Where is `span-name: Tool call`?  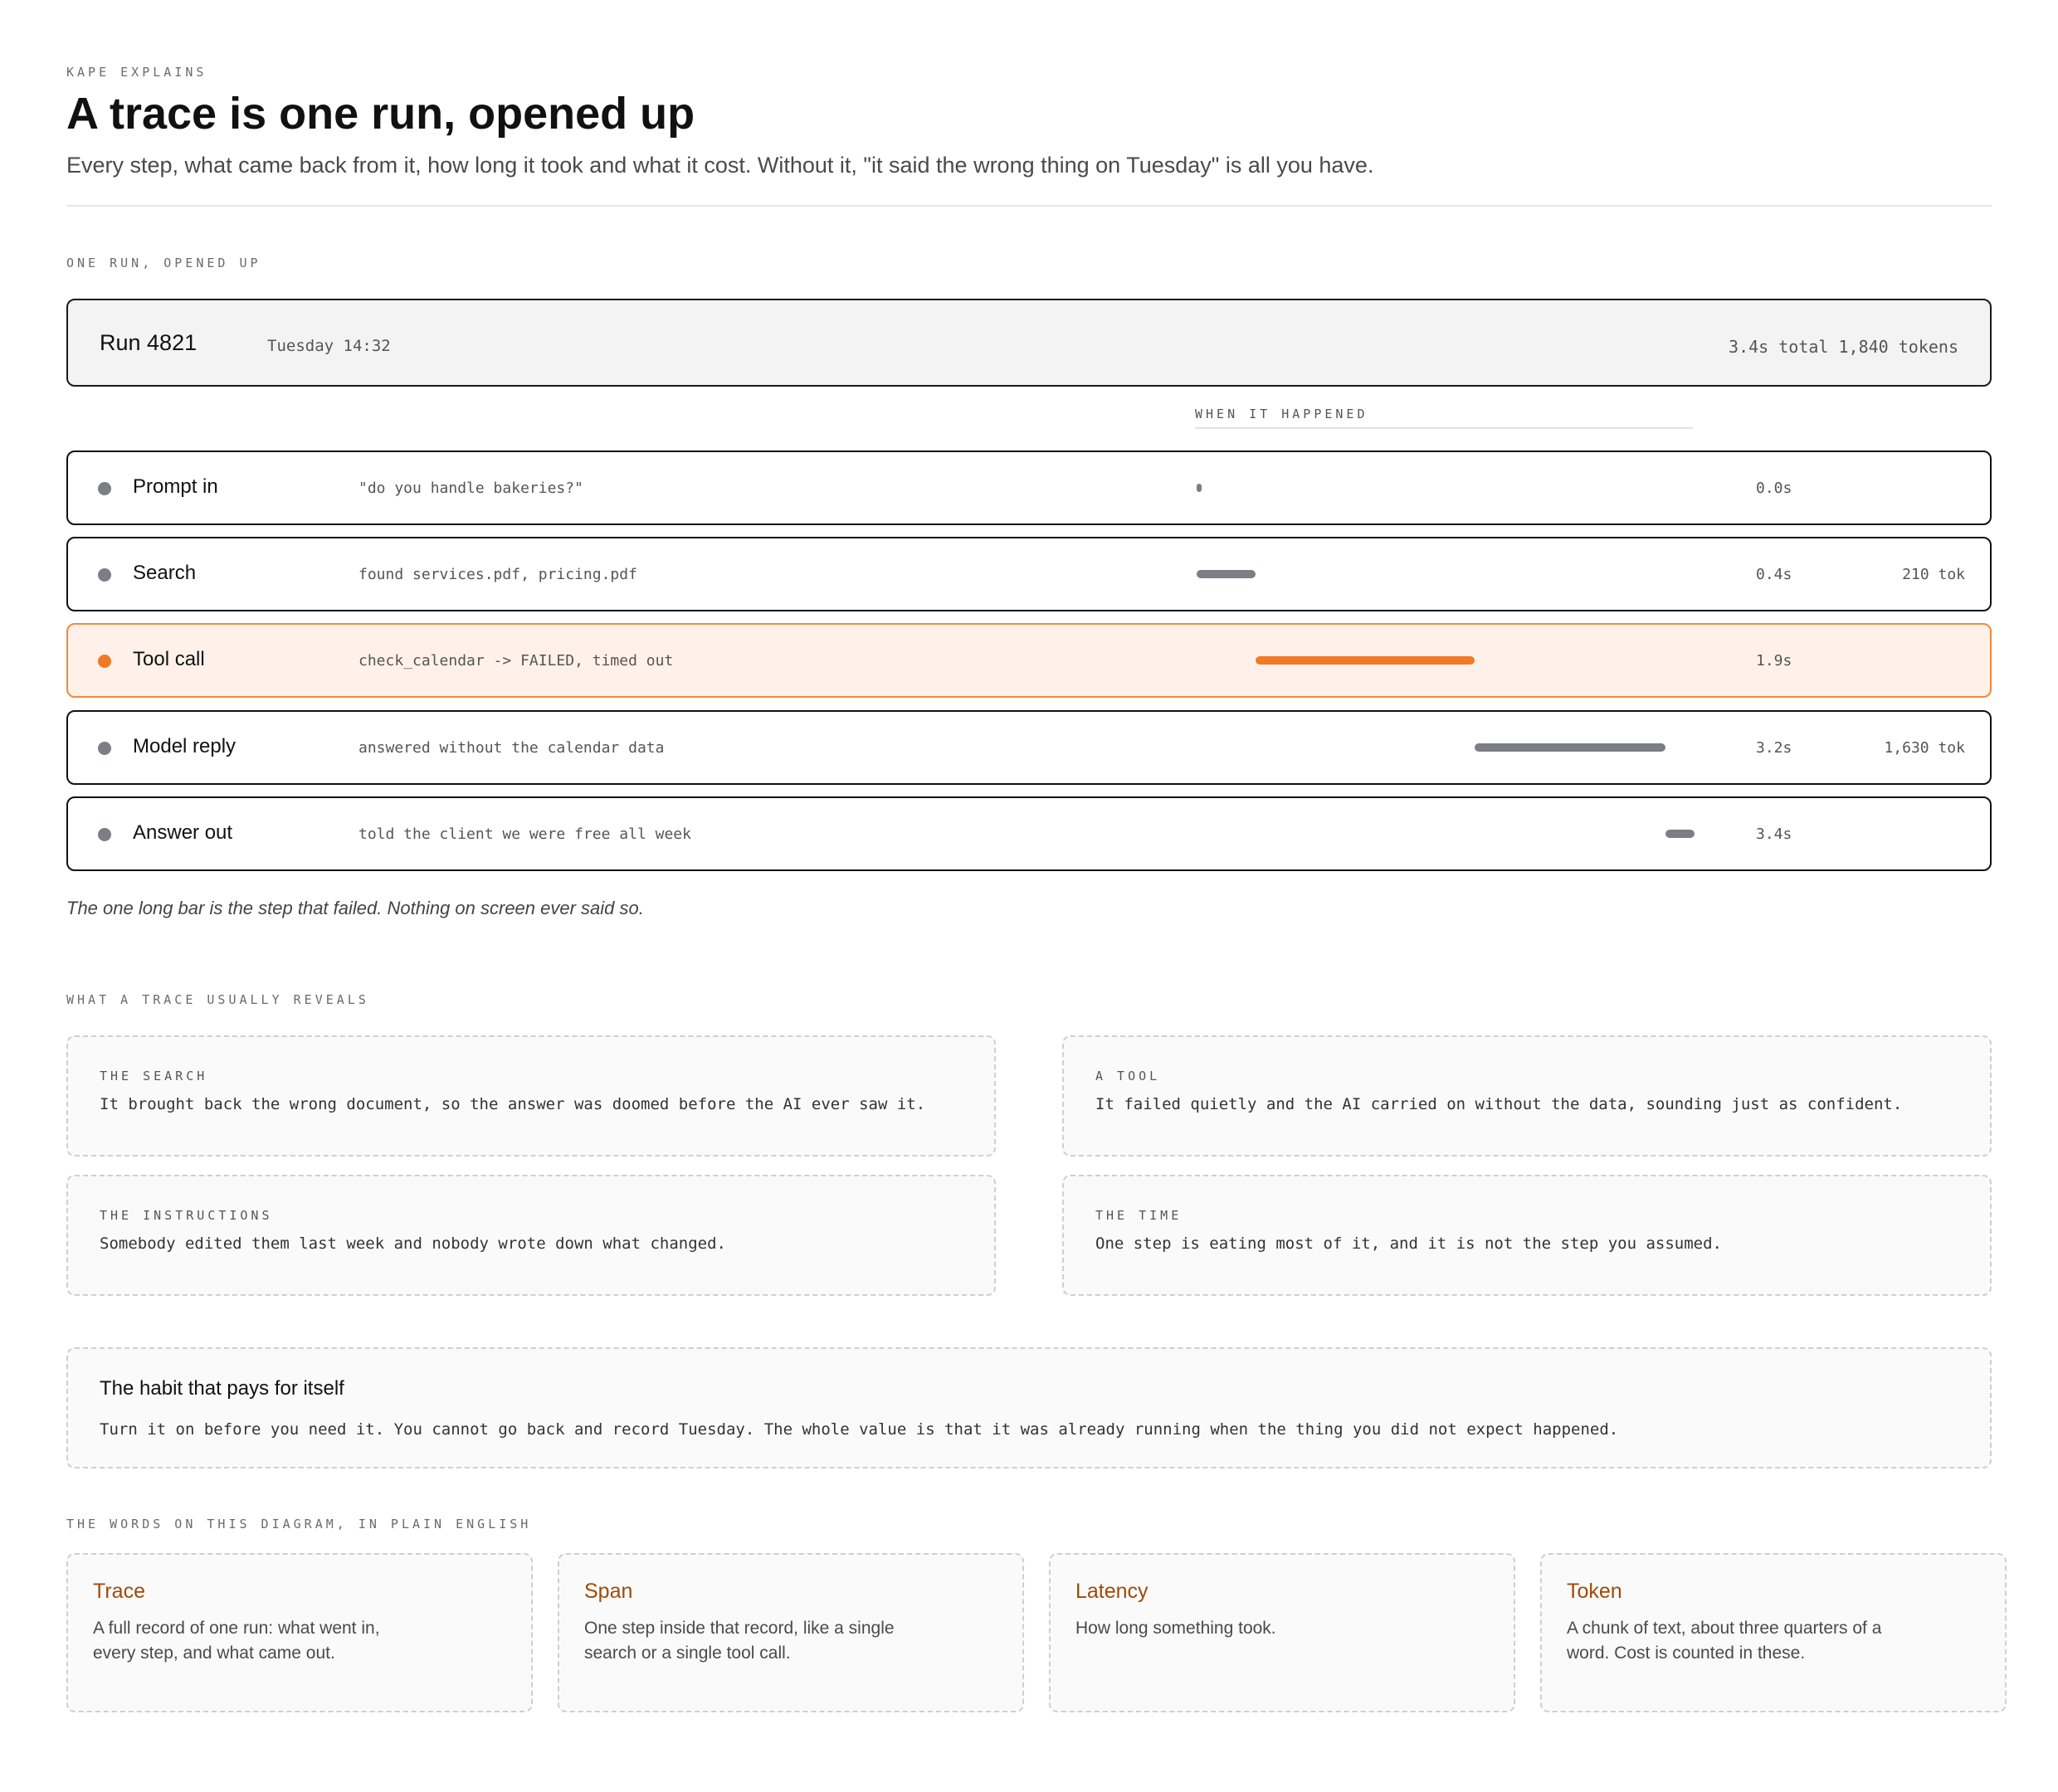
span-name: Tool call is located at coordinates (169, 659).